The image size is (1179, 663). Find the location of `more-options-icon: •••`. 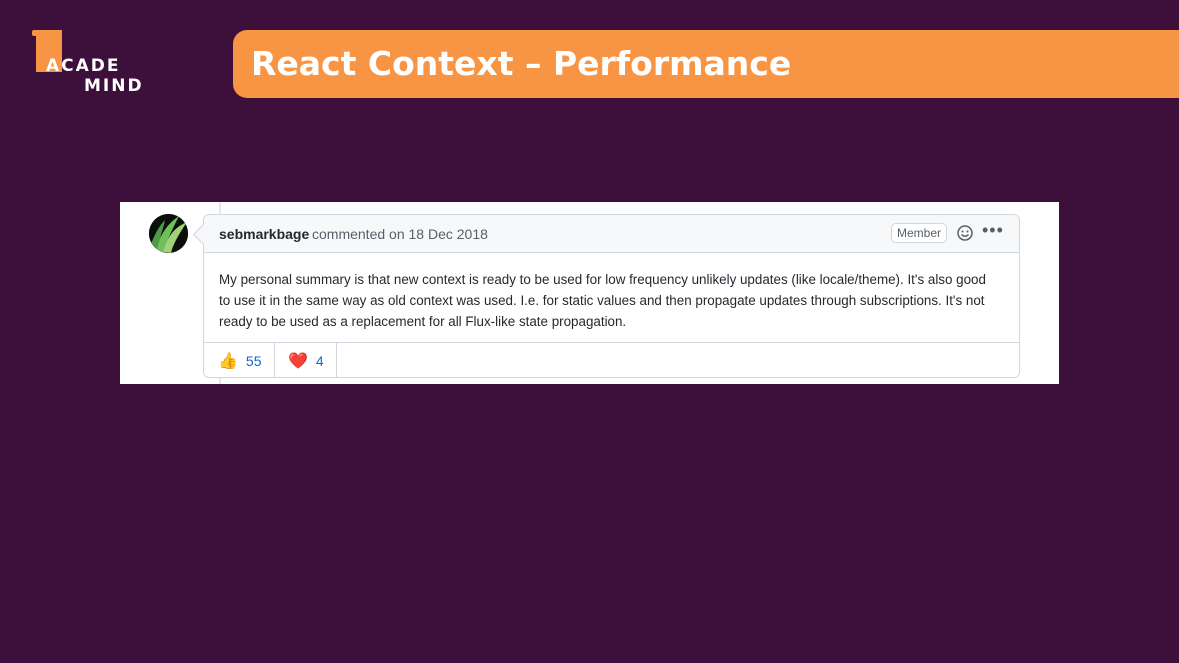

more-options-icon: ••• is located at coordinates (993, 230).